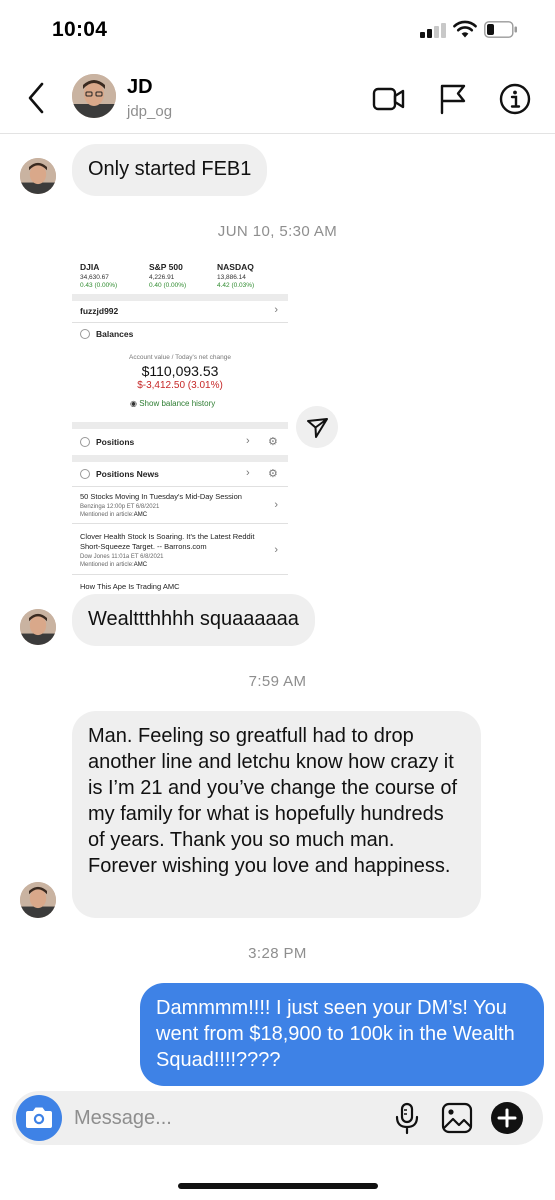 Image resolution: width=555 pixels, height=1200 pixels. Describe the element at coordinates (80, 29) in the screenshot. I see `status-time: 10:04` at that location.